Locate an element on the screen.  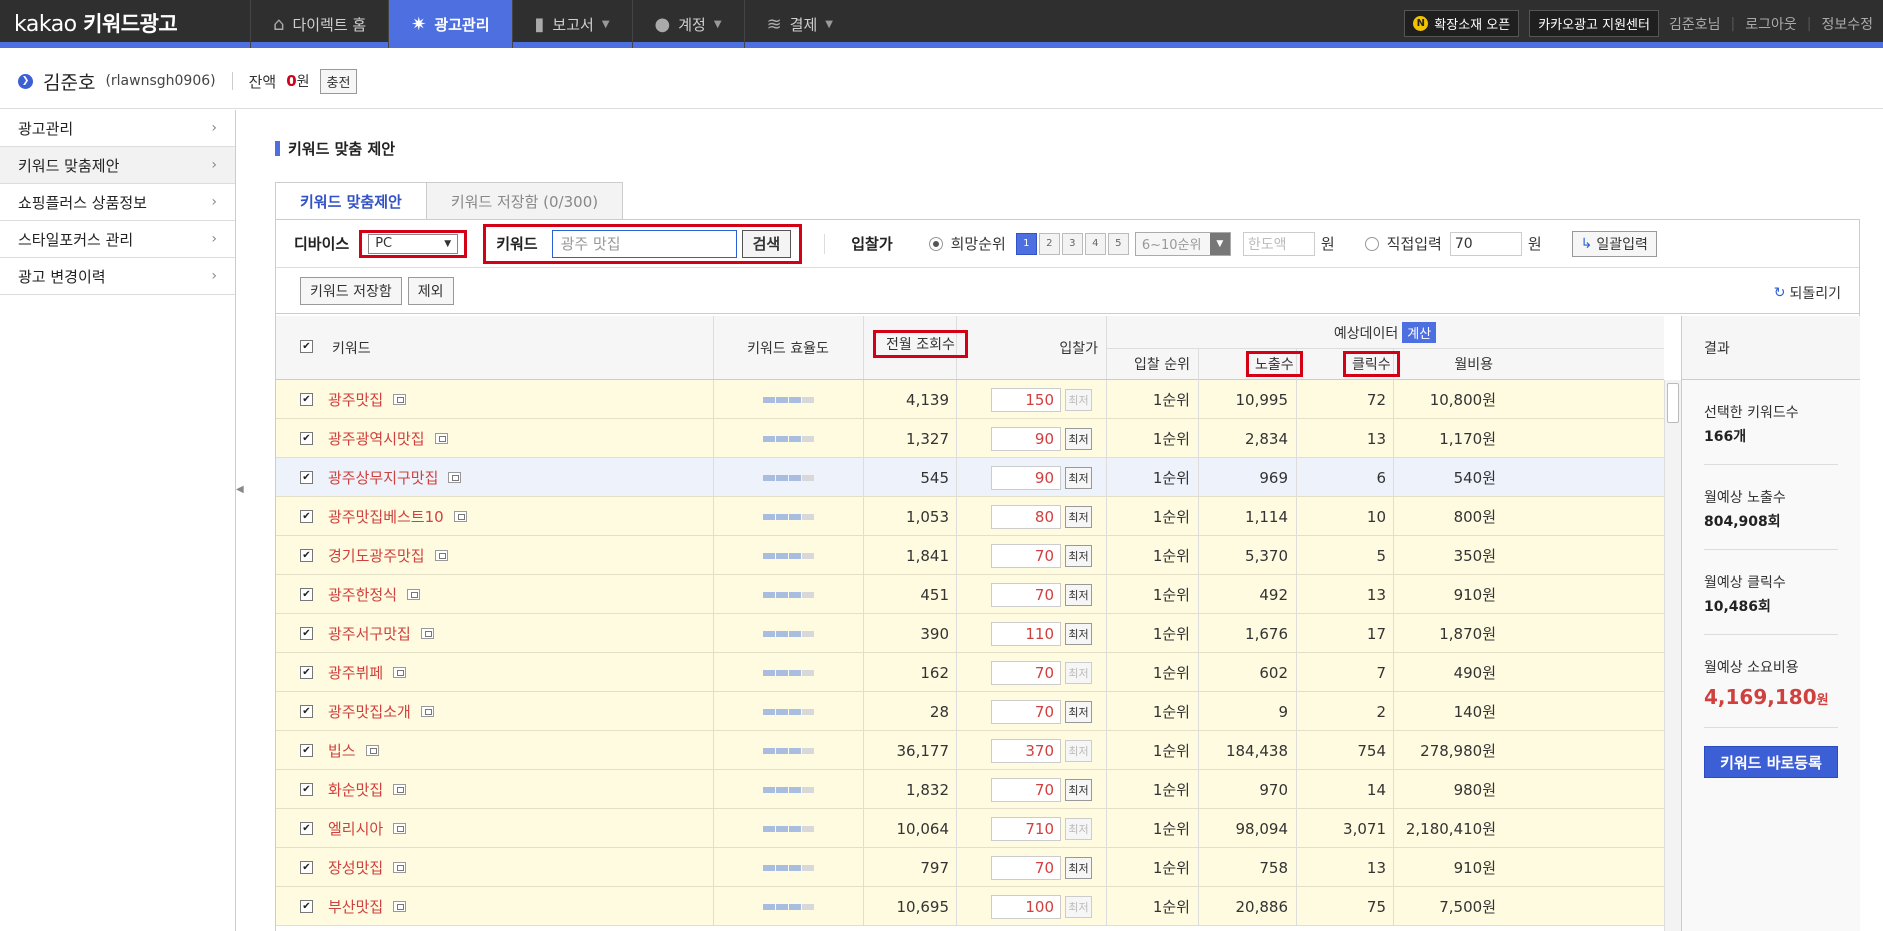
table-row: ✔ 화순맛집 1,832 70 최저 1순위 970 14 980원 is located at coordinates (970, 789).